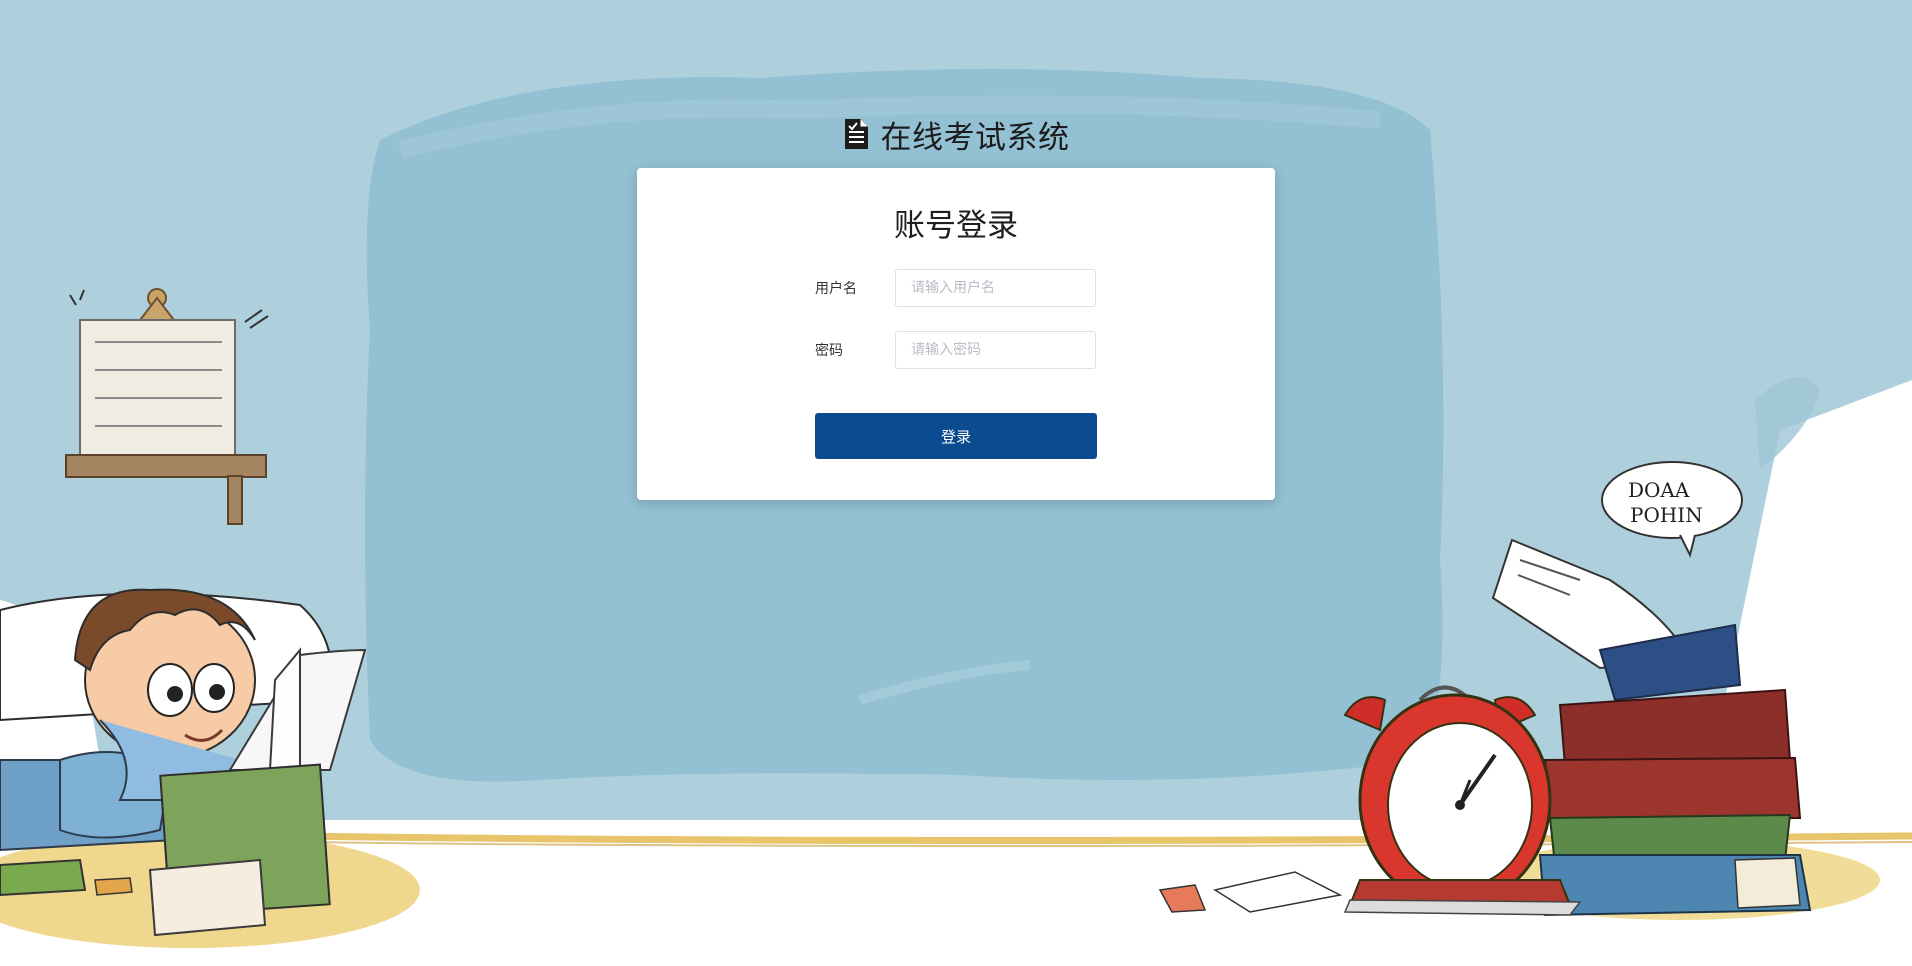 The image size is (1912, 966). I want to click on login-card-title: 账号登录, so click(956, 226).